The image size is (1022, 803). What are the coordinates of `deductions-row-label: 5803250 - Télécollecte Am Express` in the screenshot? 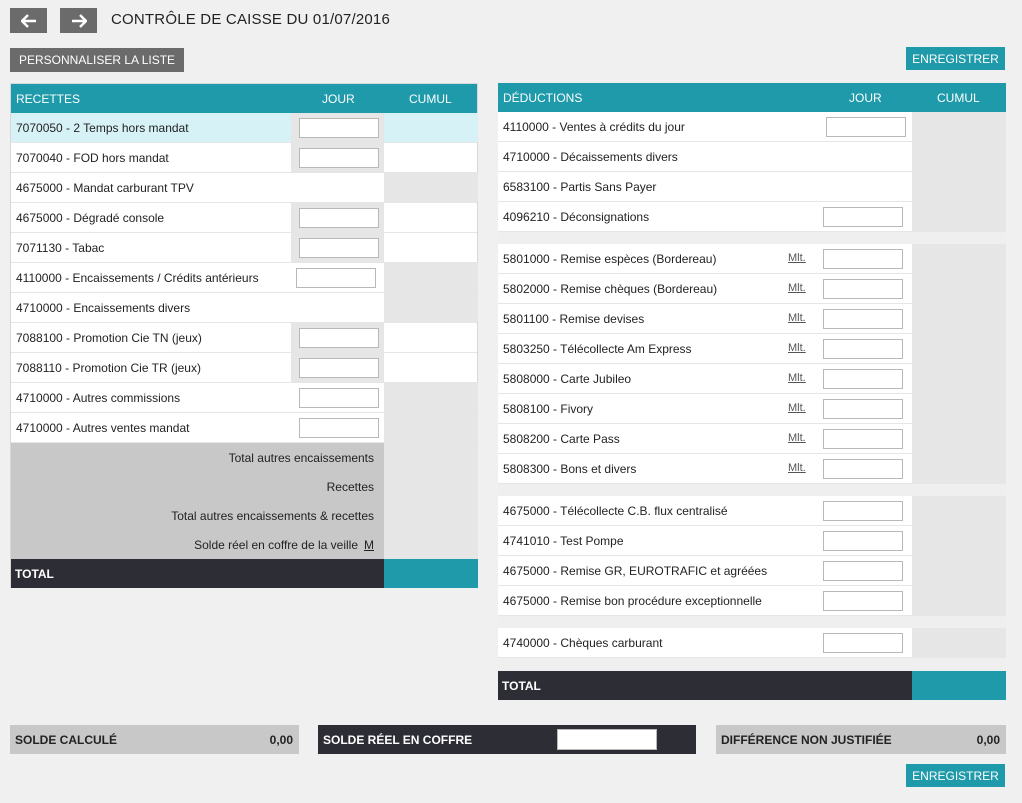 It's located at (597, 349).